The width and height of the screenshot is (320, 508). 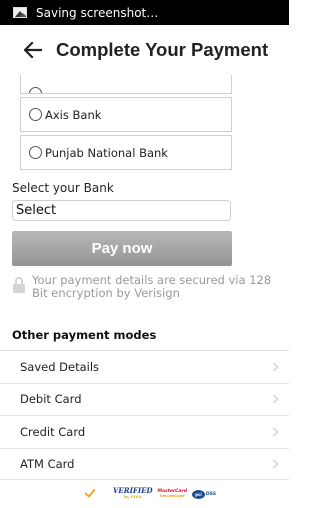 What do you see at coordinates (203, 494) in the screenshot?
I see `pci-dss-icon: pci DSS` at bounding box center [203, 494].